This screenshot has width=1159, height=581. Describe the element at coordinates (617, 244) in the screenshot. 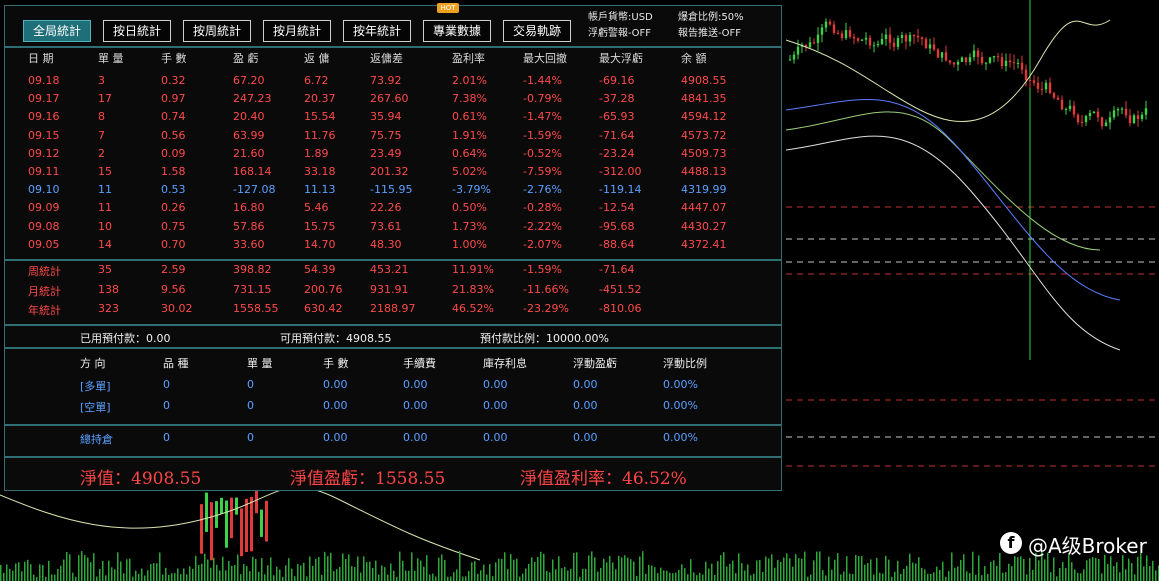

I see `table-cell: -88.64` at that location.